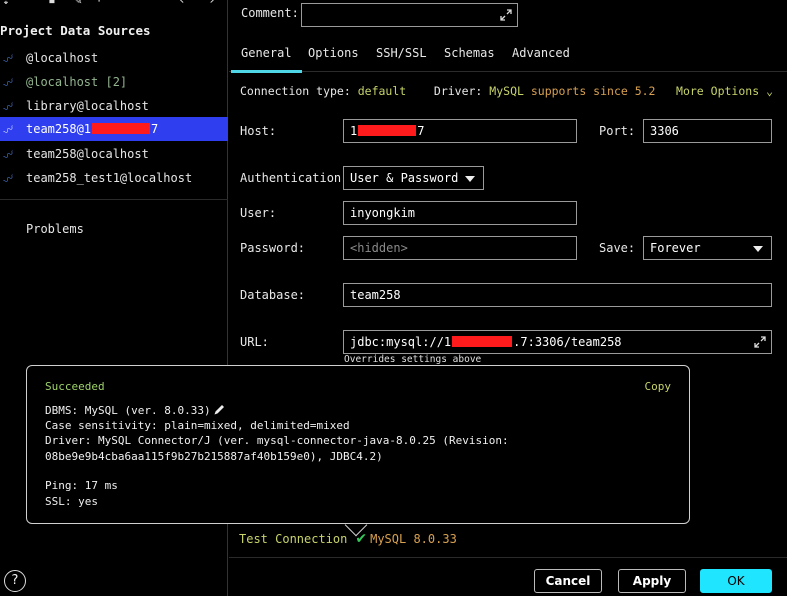  What do you see at coordinates (736, 581) in the screenshot?
I see `ok-button: OK` at bounding box center [736, 581].